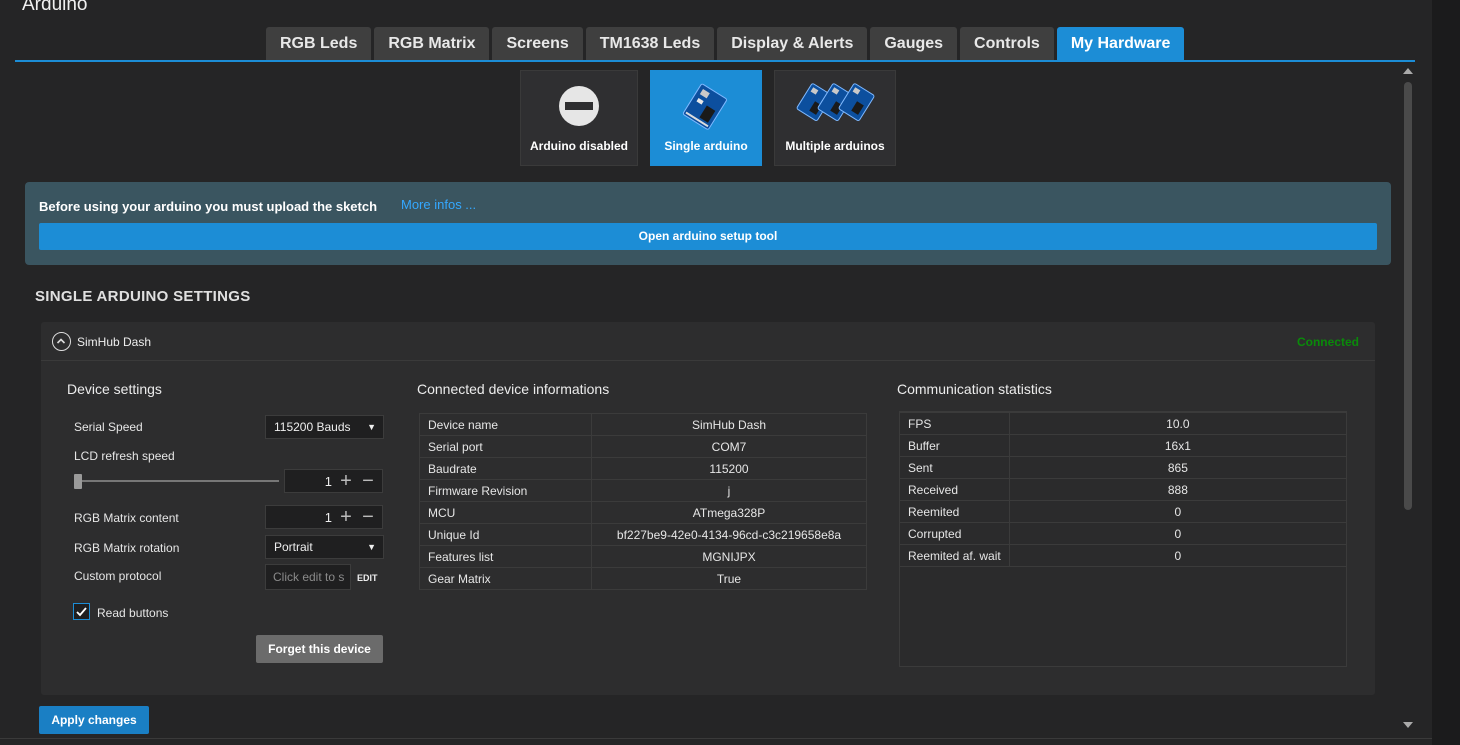 The width and height of the screenshot is (1460, 745). Describe the element at coordinates (133, 613) in the screenshot. I see `read-buttons-label: Read buttons` at that location.